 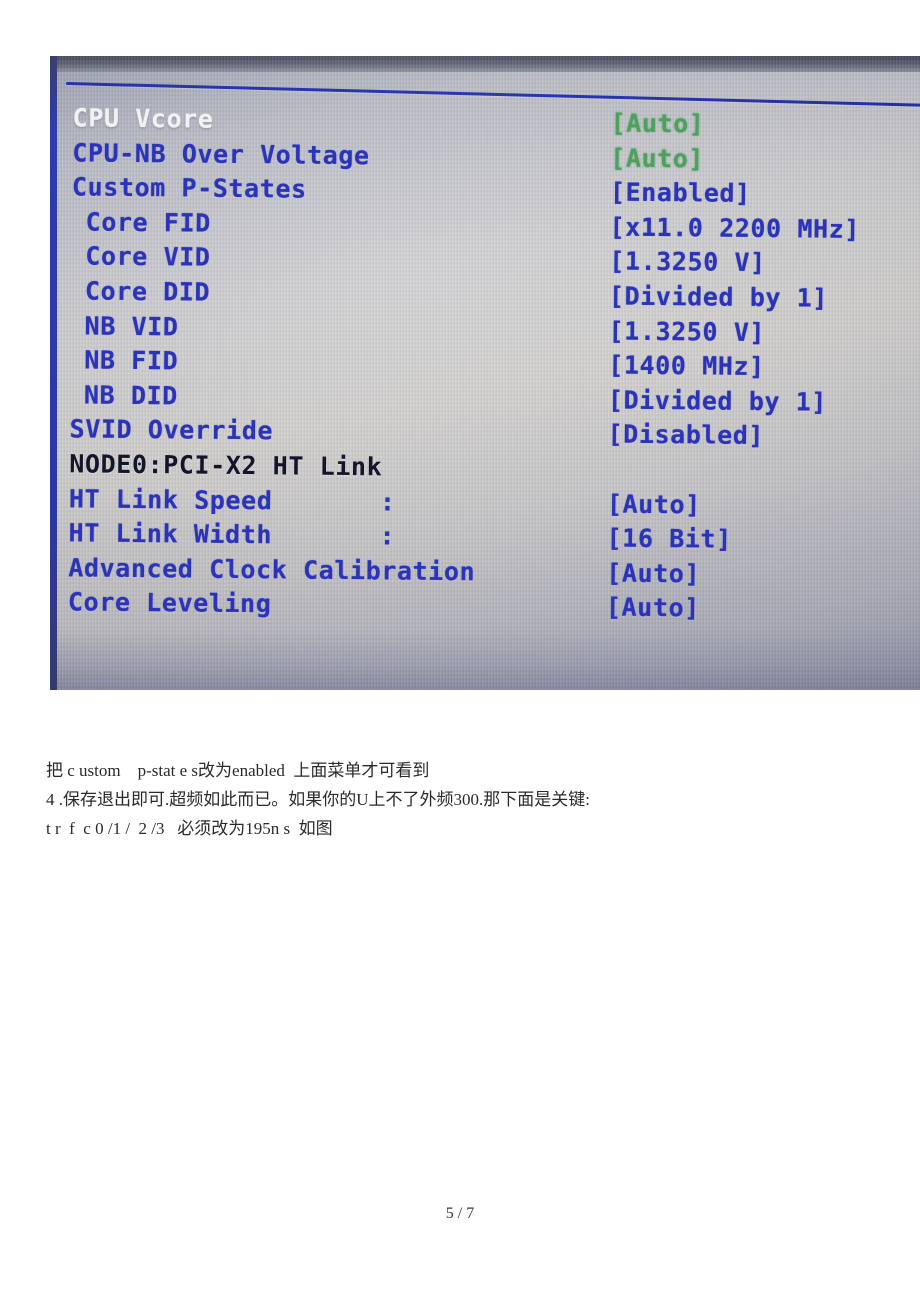 What do you see at coordinates (272, 570) in the screenshot?
I see `bios-setting-label: Advanced Clock Calibration` at bounding box center [272, 570].